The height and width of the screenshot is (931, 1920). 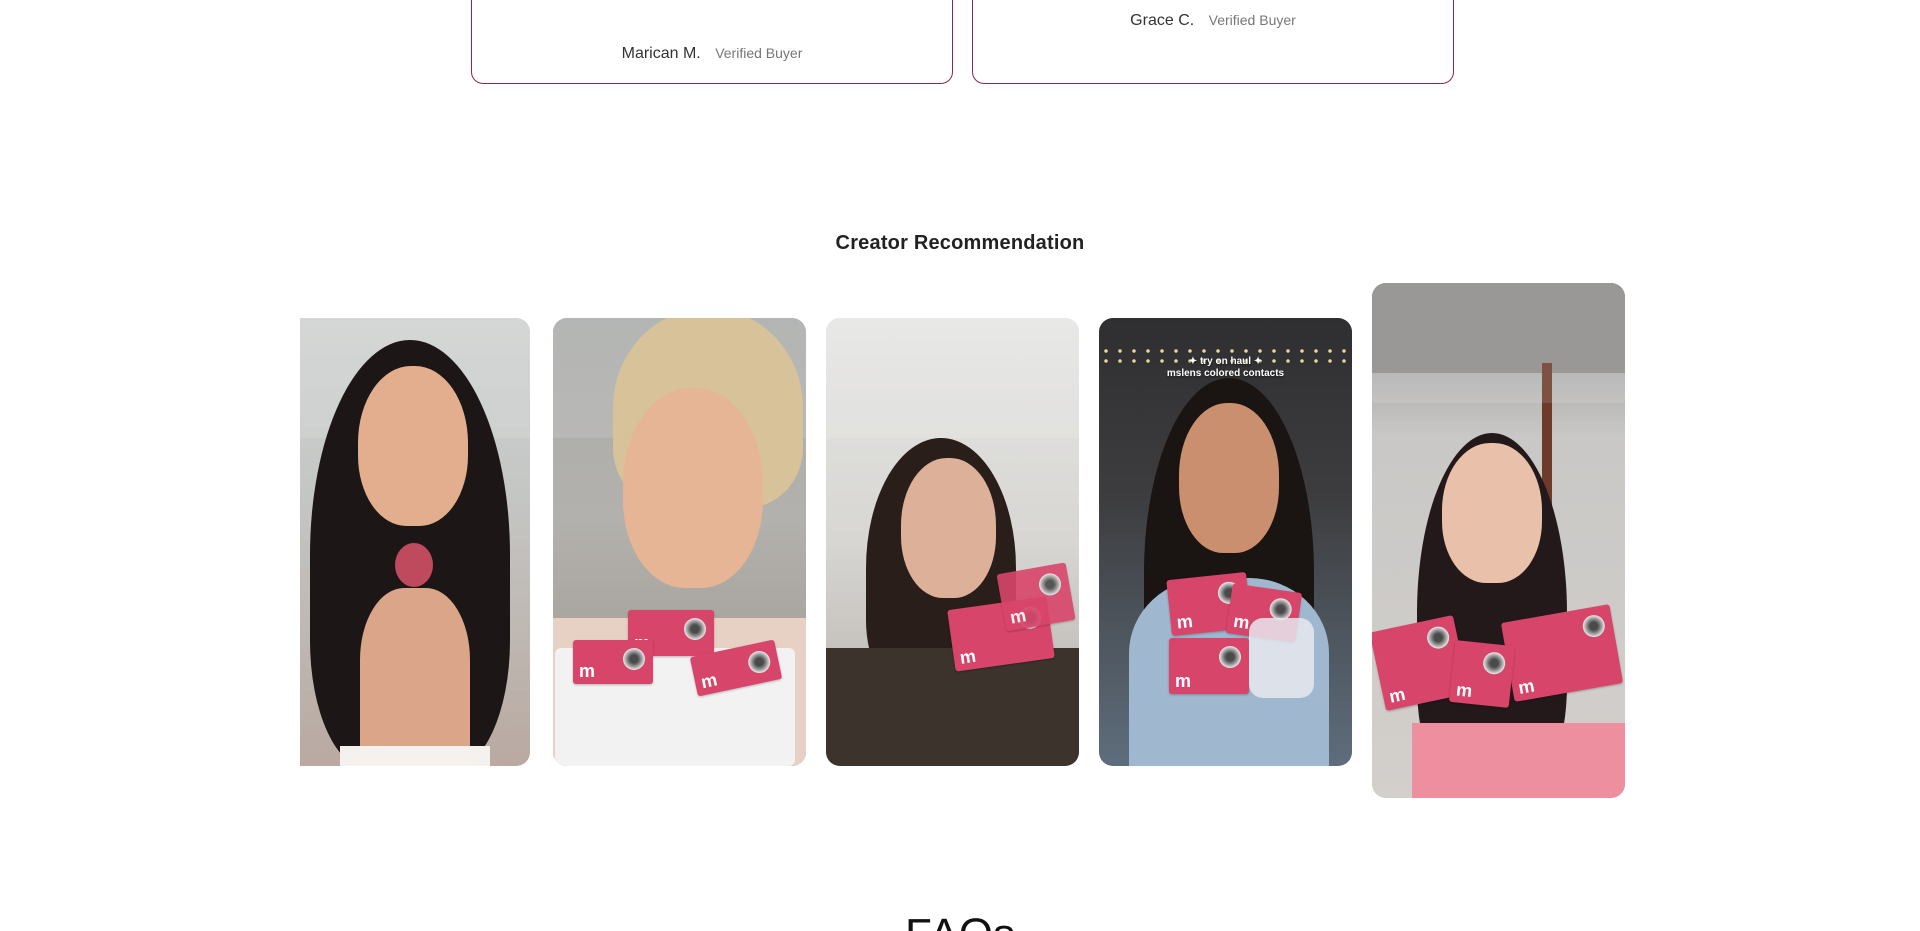 I want to click on review-card: wear Marican M. Verified Buyer, so click(x=712, y=42).